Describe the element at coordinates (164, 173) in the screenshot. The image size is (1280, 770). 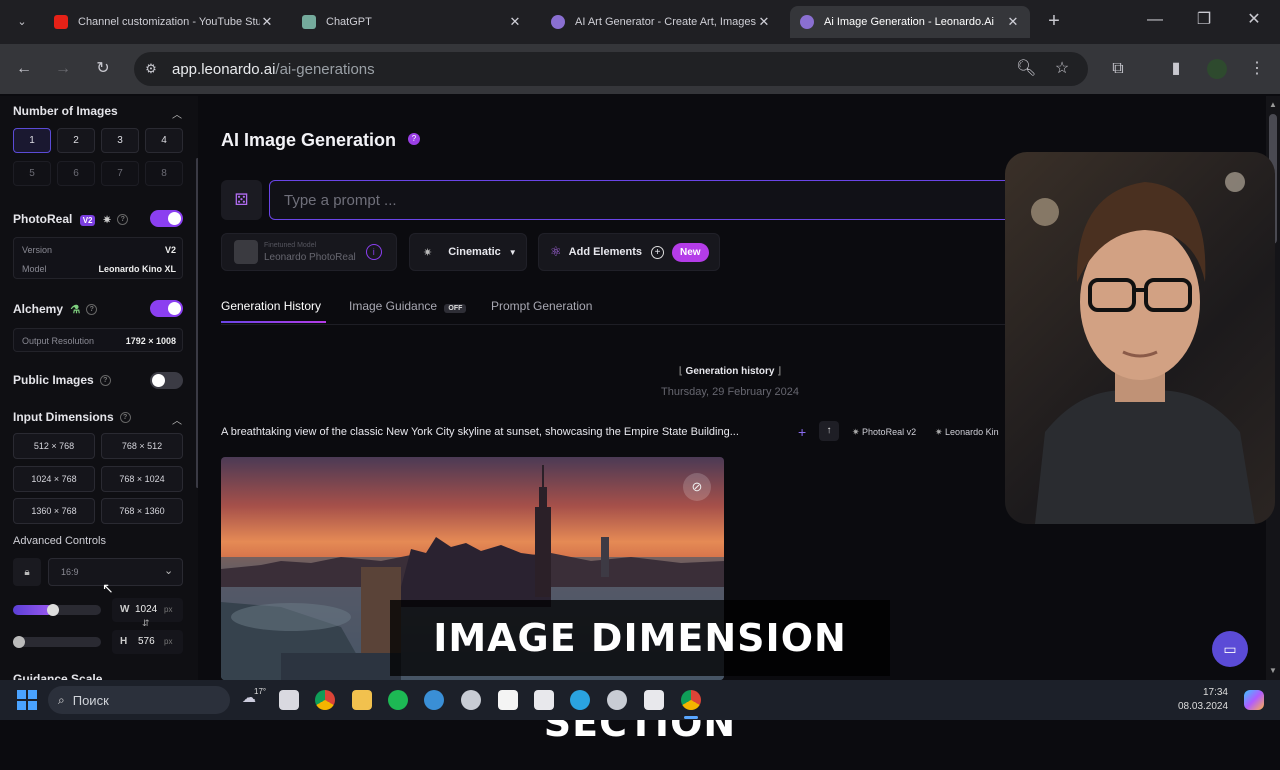
I see `count-option-8: 8` at that location.